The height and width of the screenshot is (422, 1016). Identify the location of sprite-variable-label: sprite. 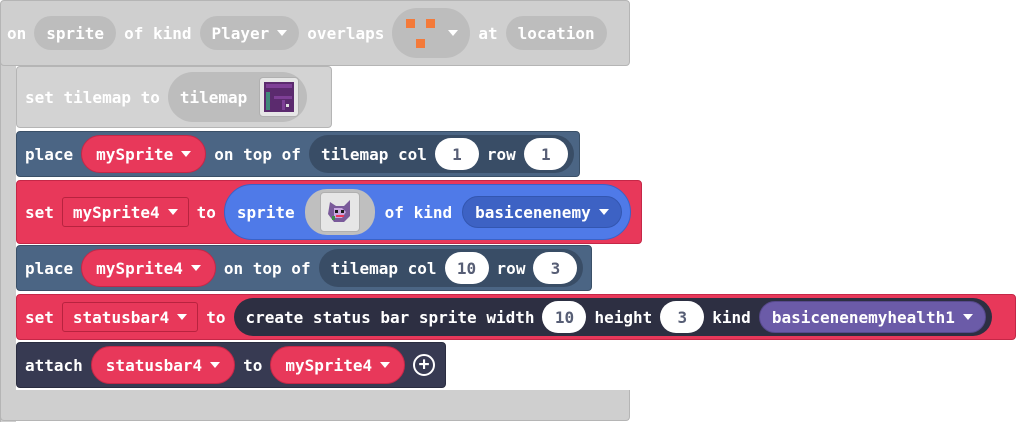
(75, 33).